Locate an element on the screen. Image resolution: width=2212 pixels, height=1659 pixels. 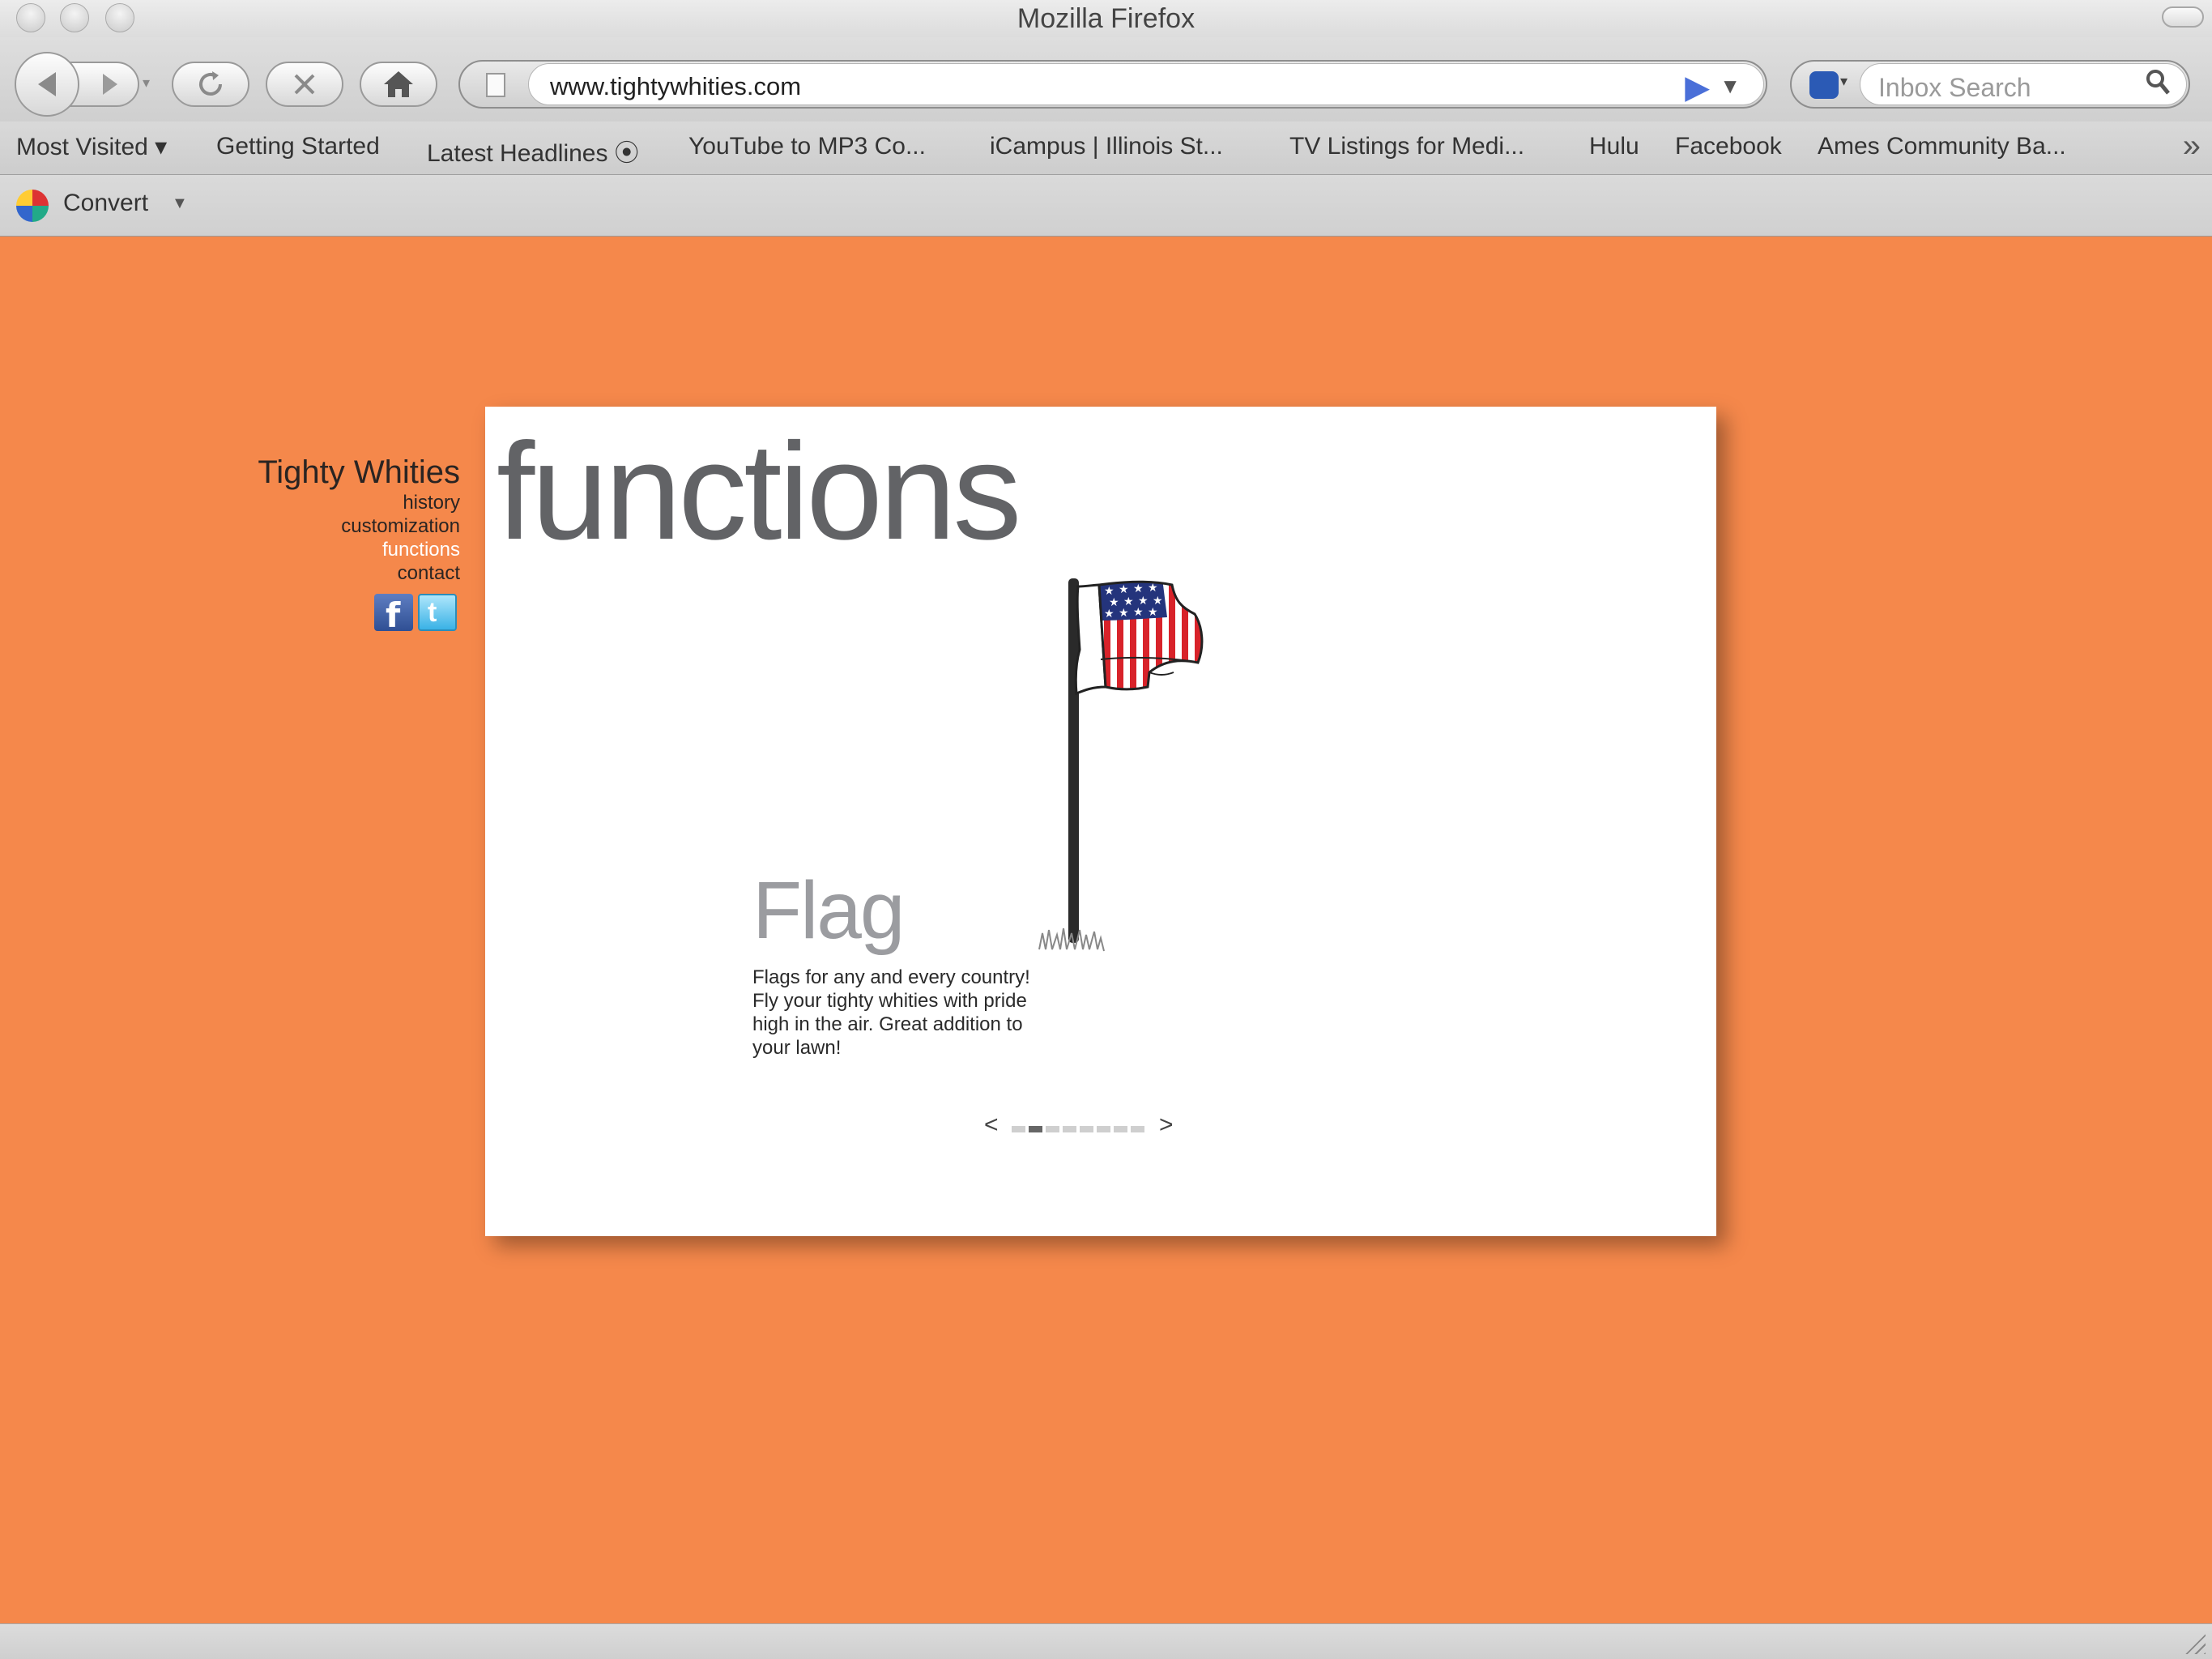
toolbar-toggle-button is located at coordinates (2183, 17).